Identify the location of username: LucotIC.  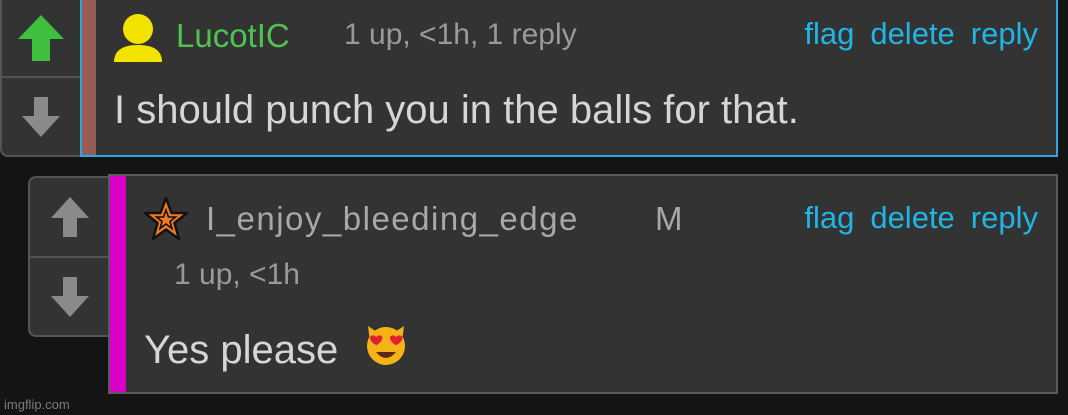
(233, 36).